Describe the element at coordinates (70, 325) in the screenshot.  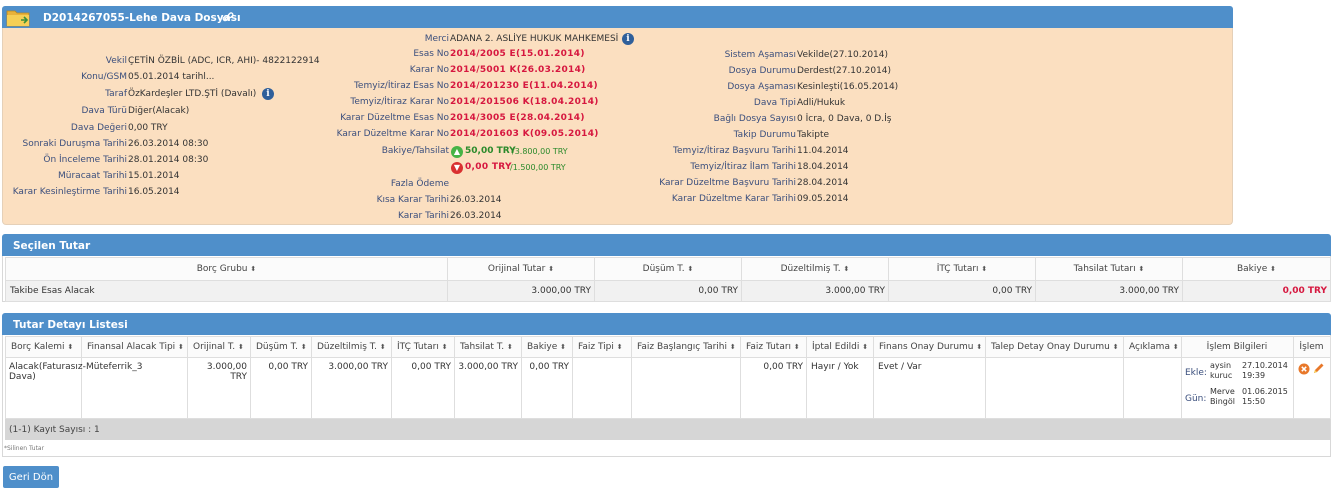
I see `section-title: Tutar Detayı Listesi` at that location.